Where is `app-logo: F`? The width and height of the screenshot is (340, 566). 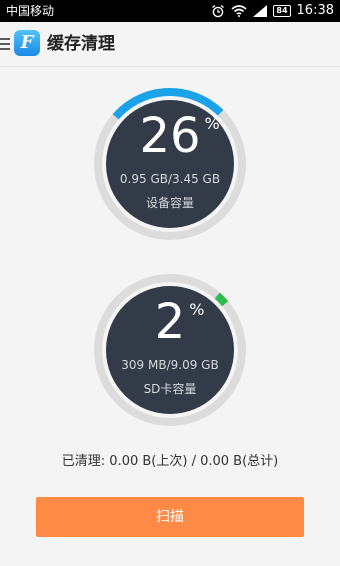 app-logo: F is located at coordinates (27, 43).